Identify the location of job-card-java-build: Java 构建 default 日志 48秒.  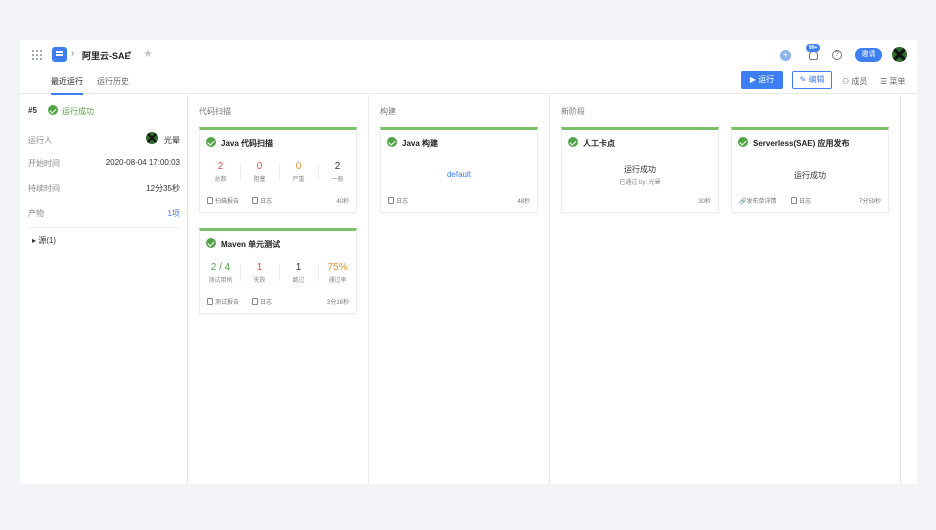
(459, 170).